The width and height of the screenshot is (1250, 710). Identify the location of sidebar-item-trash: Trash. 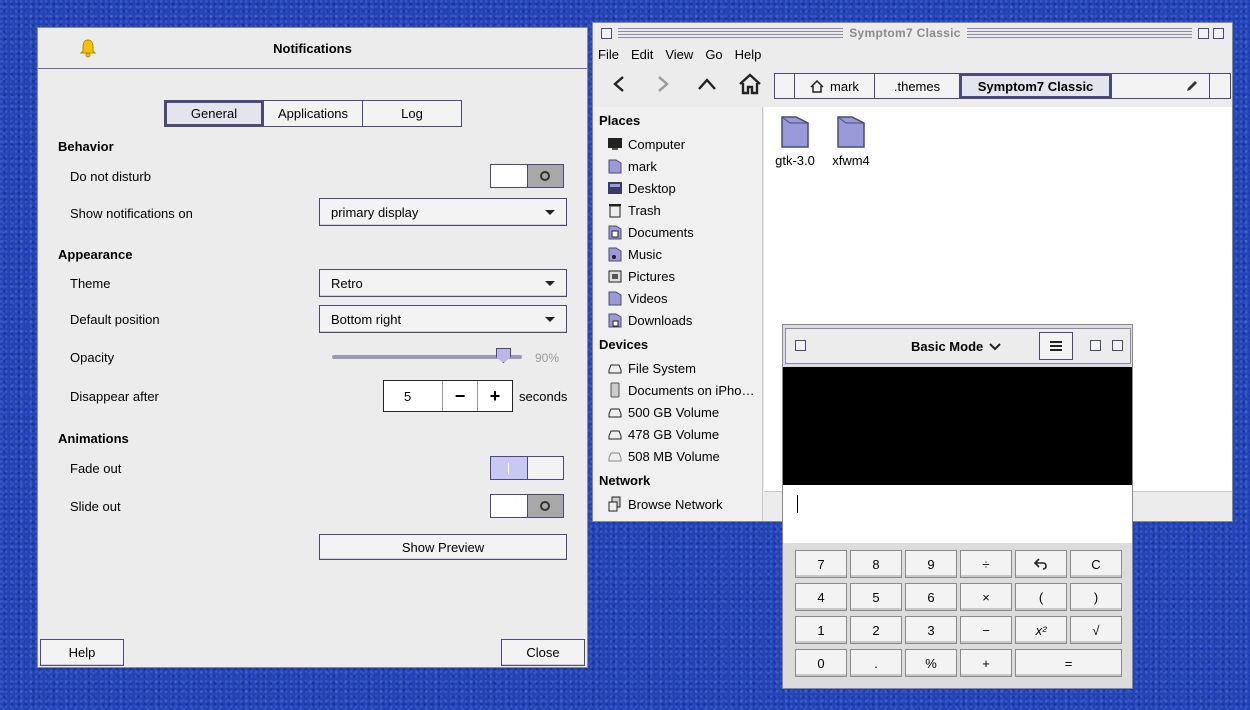
(634, 210).